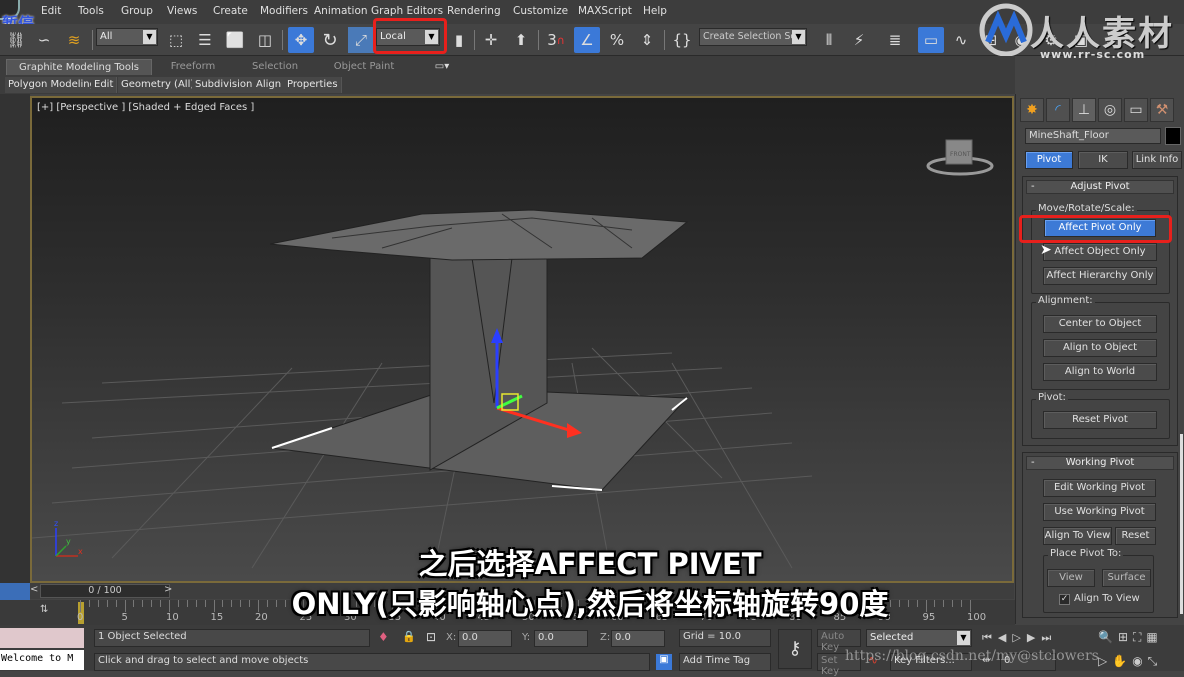 The image size is (1184, 677). Describe the element at coordinates (313, 85) in the screenshot. I see `ribbon-subtab-properties: Properties` at that location.